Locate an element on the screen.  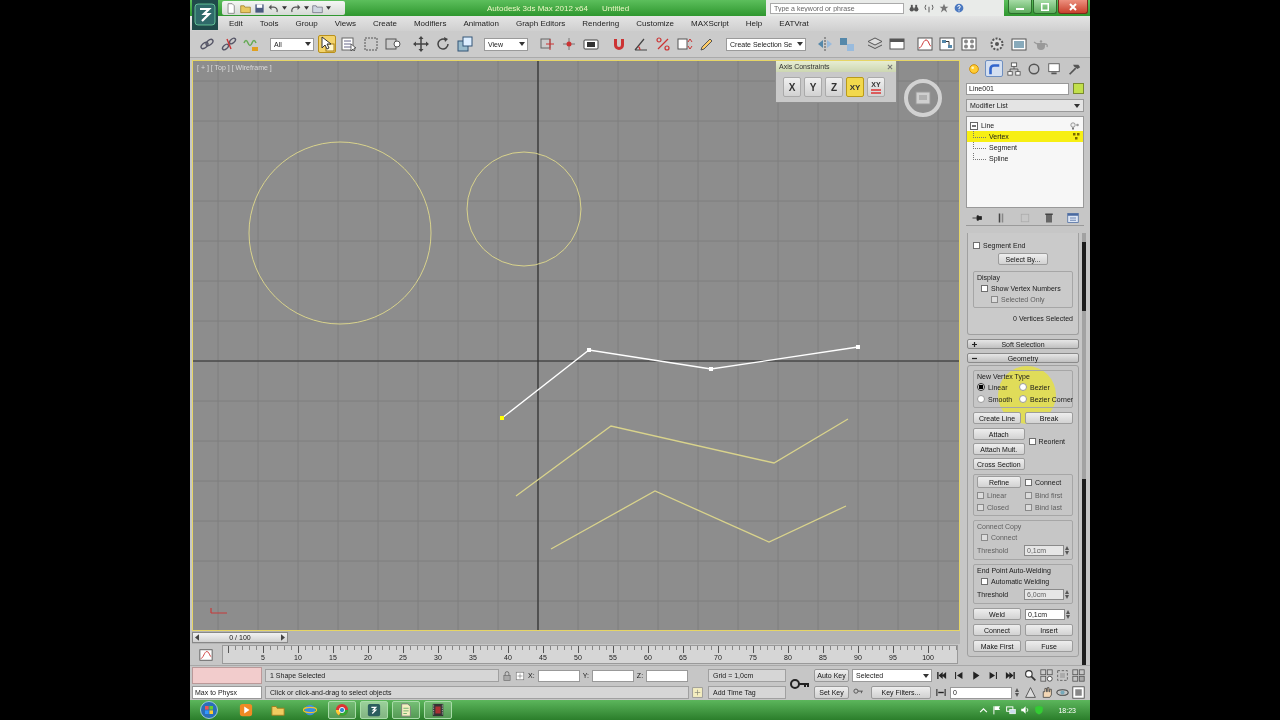
bulb-icon is located at coordinates (1075, 125).